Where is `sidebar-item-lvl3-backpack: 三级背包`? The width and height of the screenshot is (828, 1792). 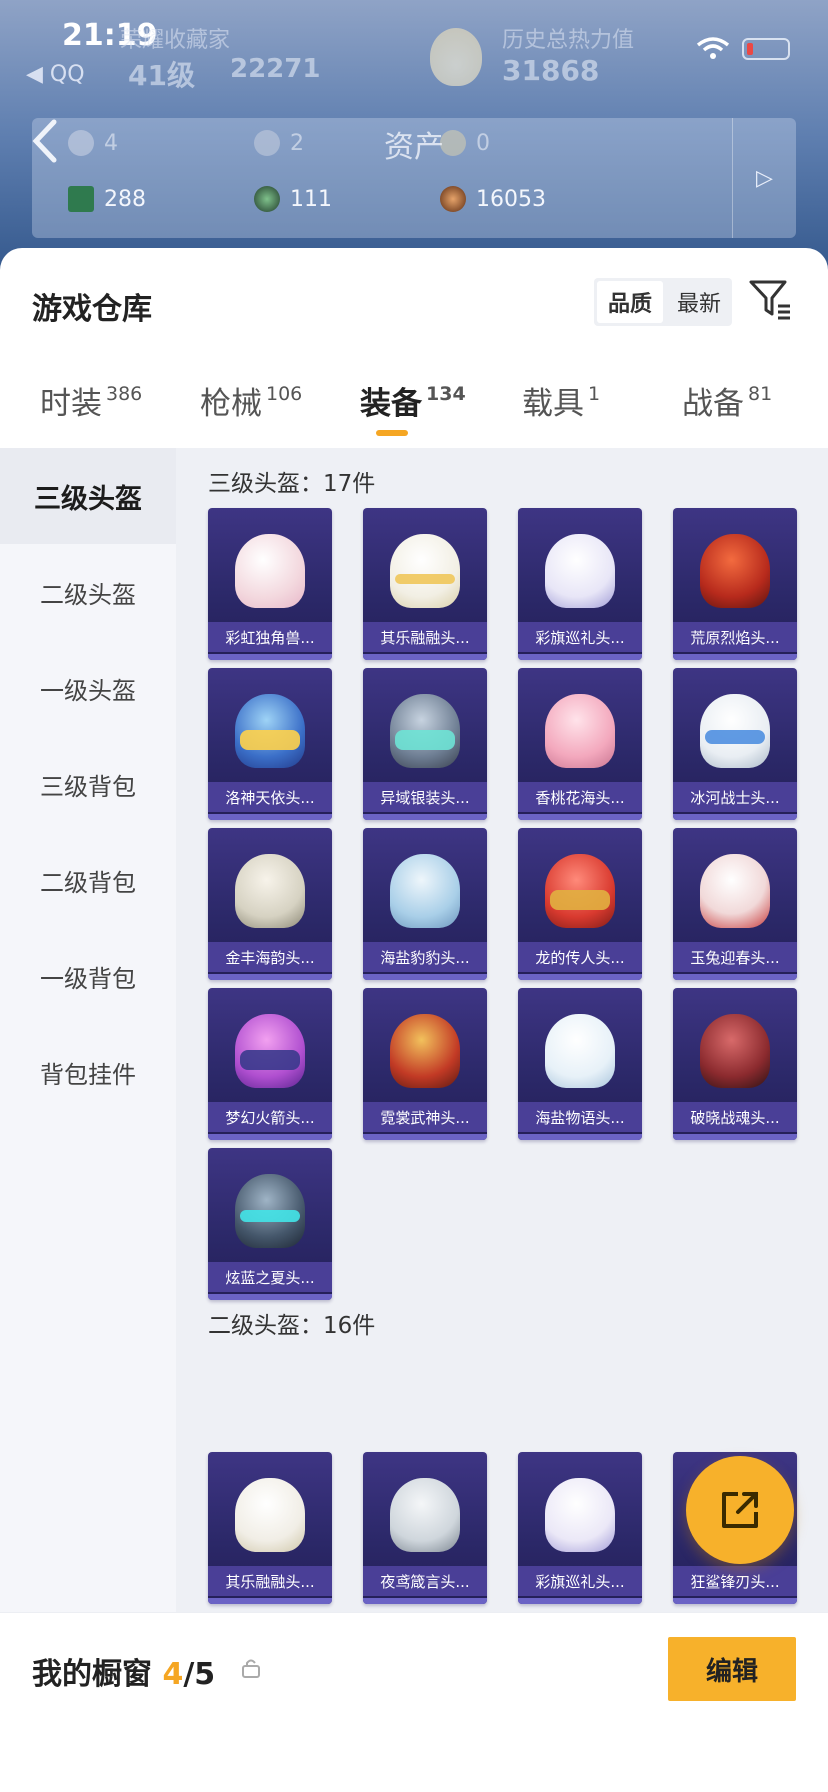
sidebar-item-lvl3-backpack: 三级背包 is located at coordinates (88, 784).